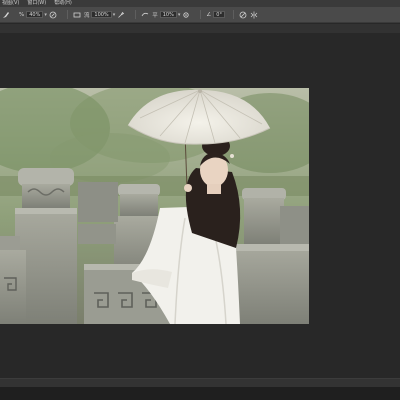 This screenshot has height=400, width=400. Describe the element at coordinates (63, 3) in the screenshot. I see `menu-help: 帮助(H)` at that location.